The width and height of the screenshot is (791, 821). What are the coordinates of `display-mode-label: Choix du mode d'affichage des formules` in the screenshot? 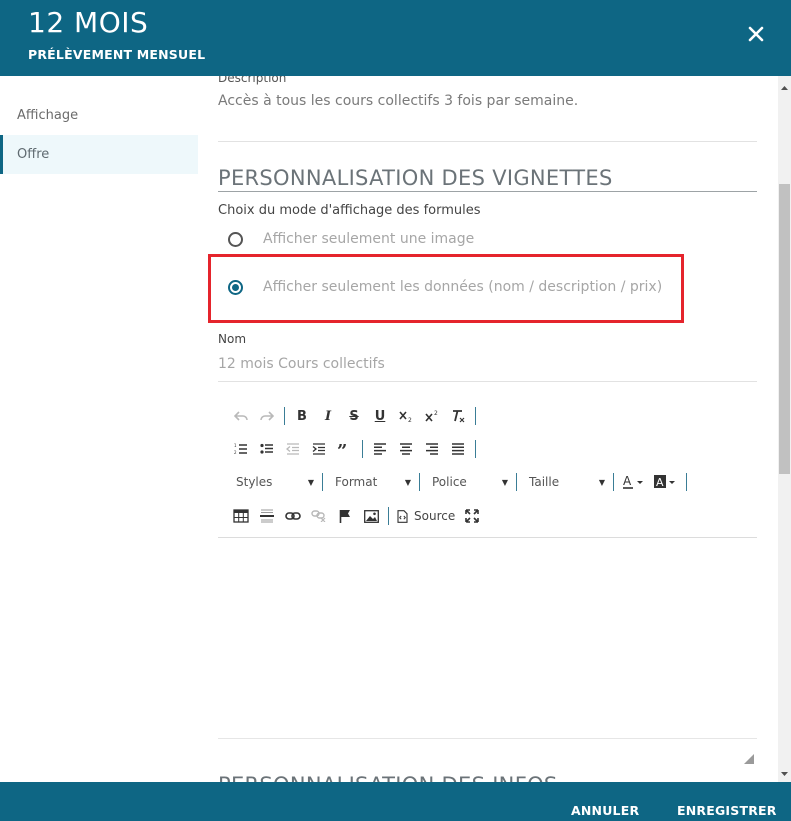 It's located at (349, 210).